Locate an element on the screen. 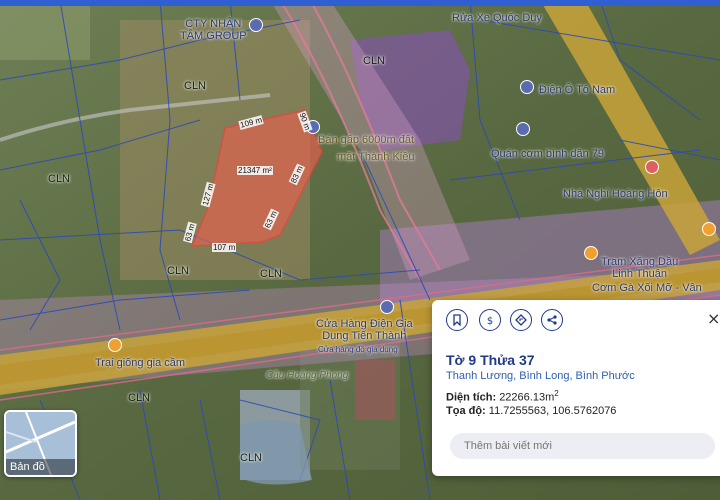 The width and height of the screenshot is (720, 500). directions-icon is located at coordinates (521, 320).